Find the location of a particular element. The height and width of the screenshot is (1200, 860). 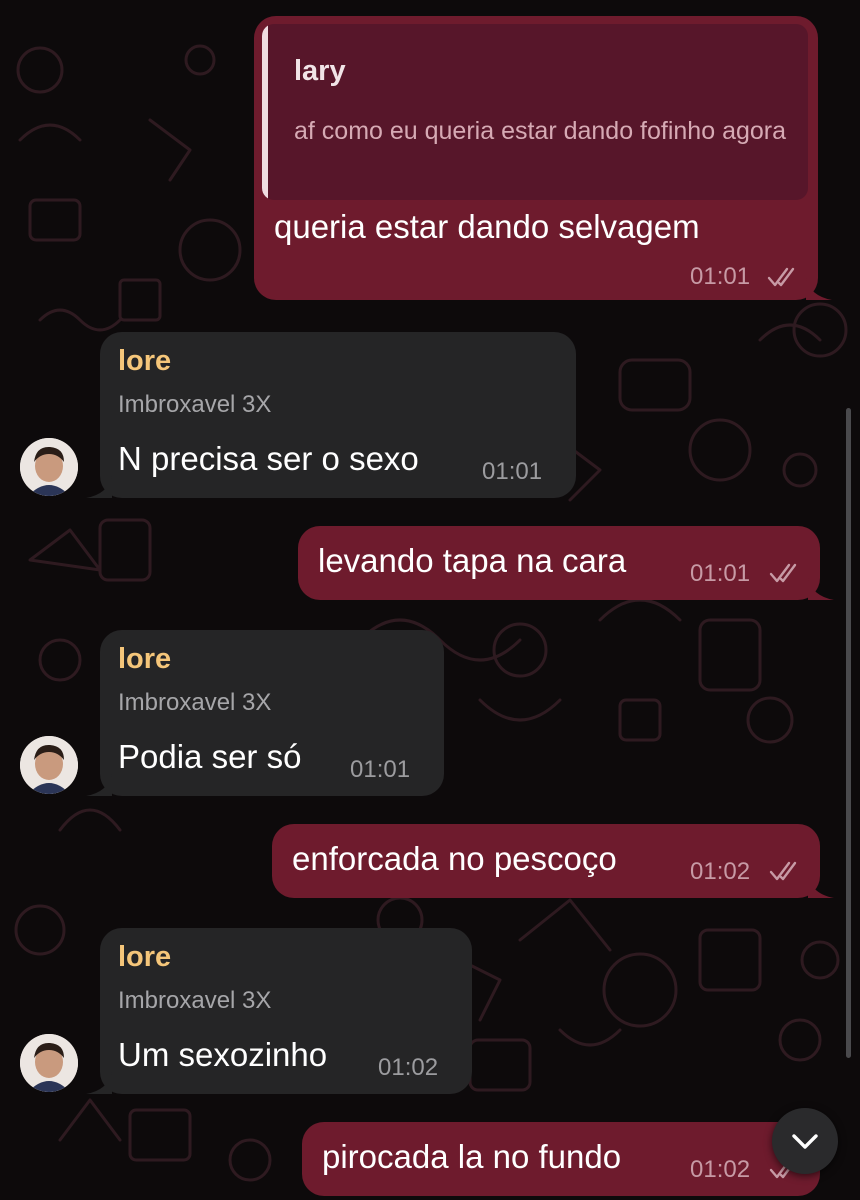

scrollbar is located at coordinates (848, 733).